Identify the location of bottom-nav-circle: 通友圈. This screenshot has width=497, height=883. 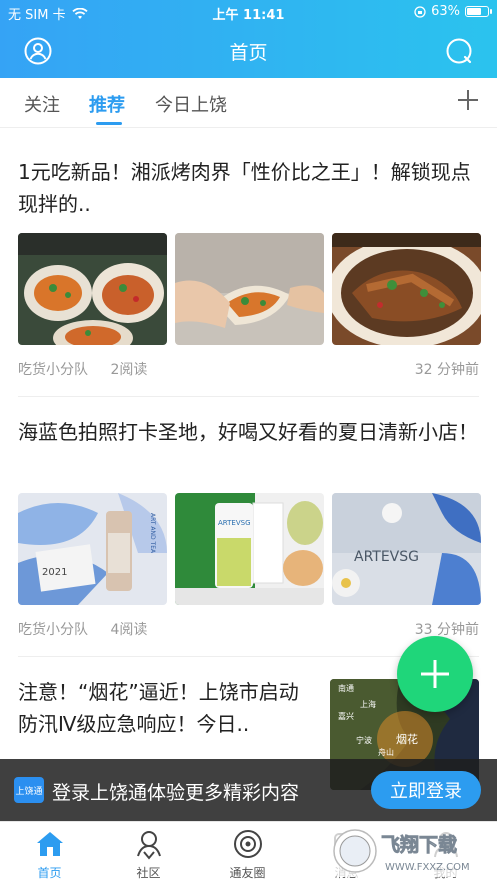
(247, 852).